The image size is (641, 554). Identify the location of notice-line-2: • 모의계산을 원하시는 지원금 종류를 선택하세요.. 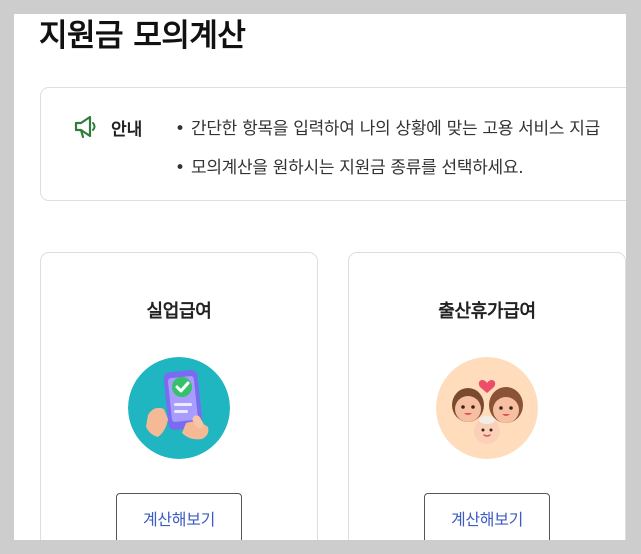
(349, 165).